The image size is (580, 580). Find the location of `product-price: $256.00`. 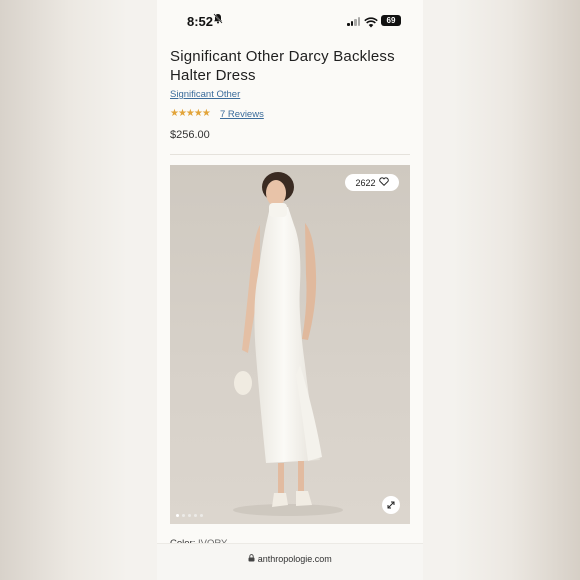

product-price: $256.00 is located at coordinates (190, 135).